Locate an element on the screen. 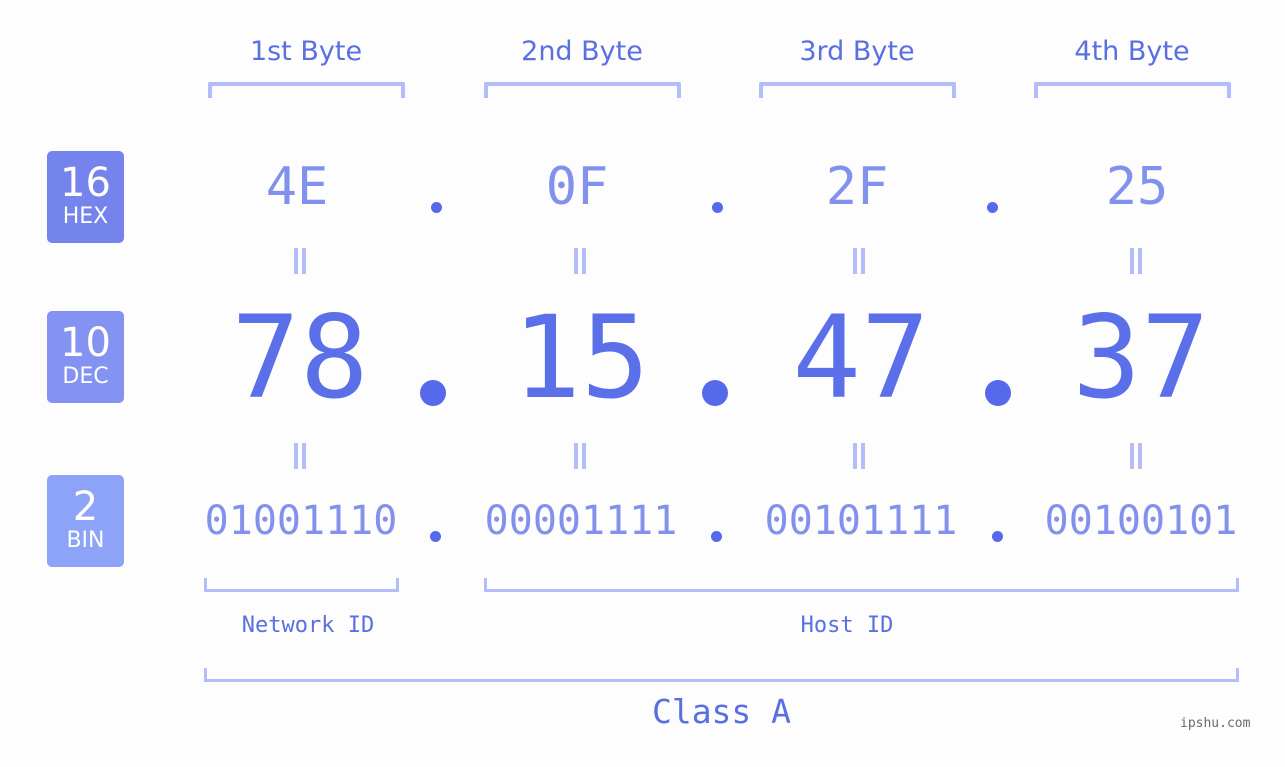 This screenshot has height=767, width=1285. dec-badge-number: 10 is located at coordinates (85, 343).